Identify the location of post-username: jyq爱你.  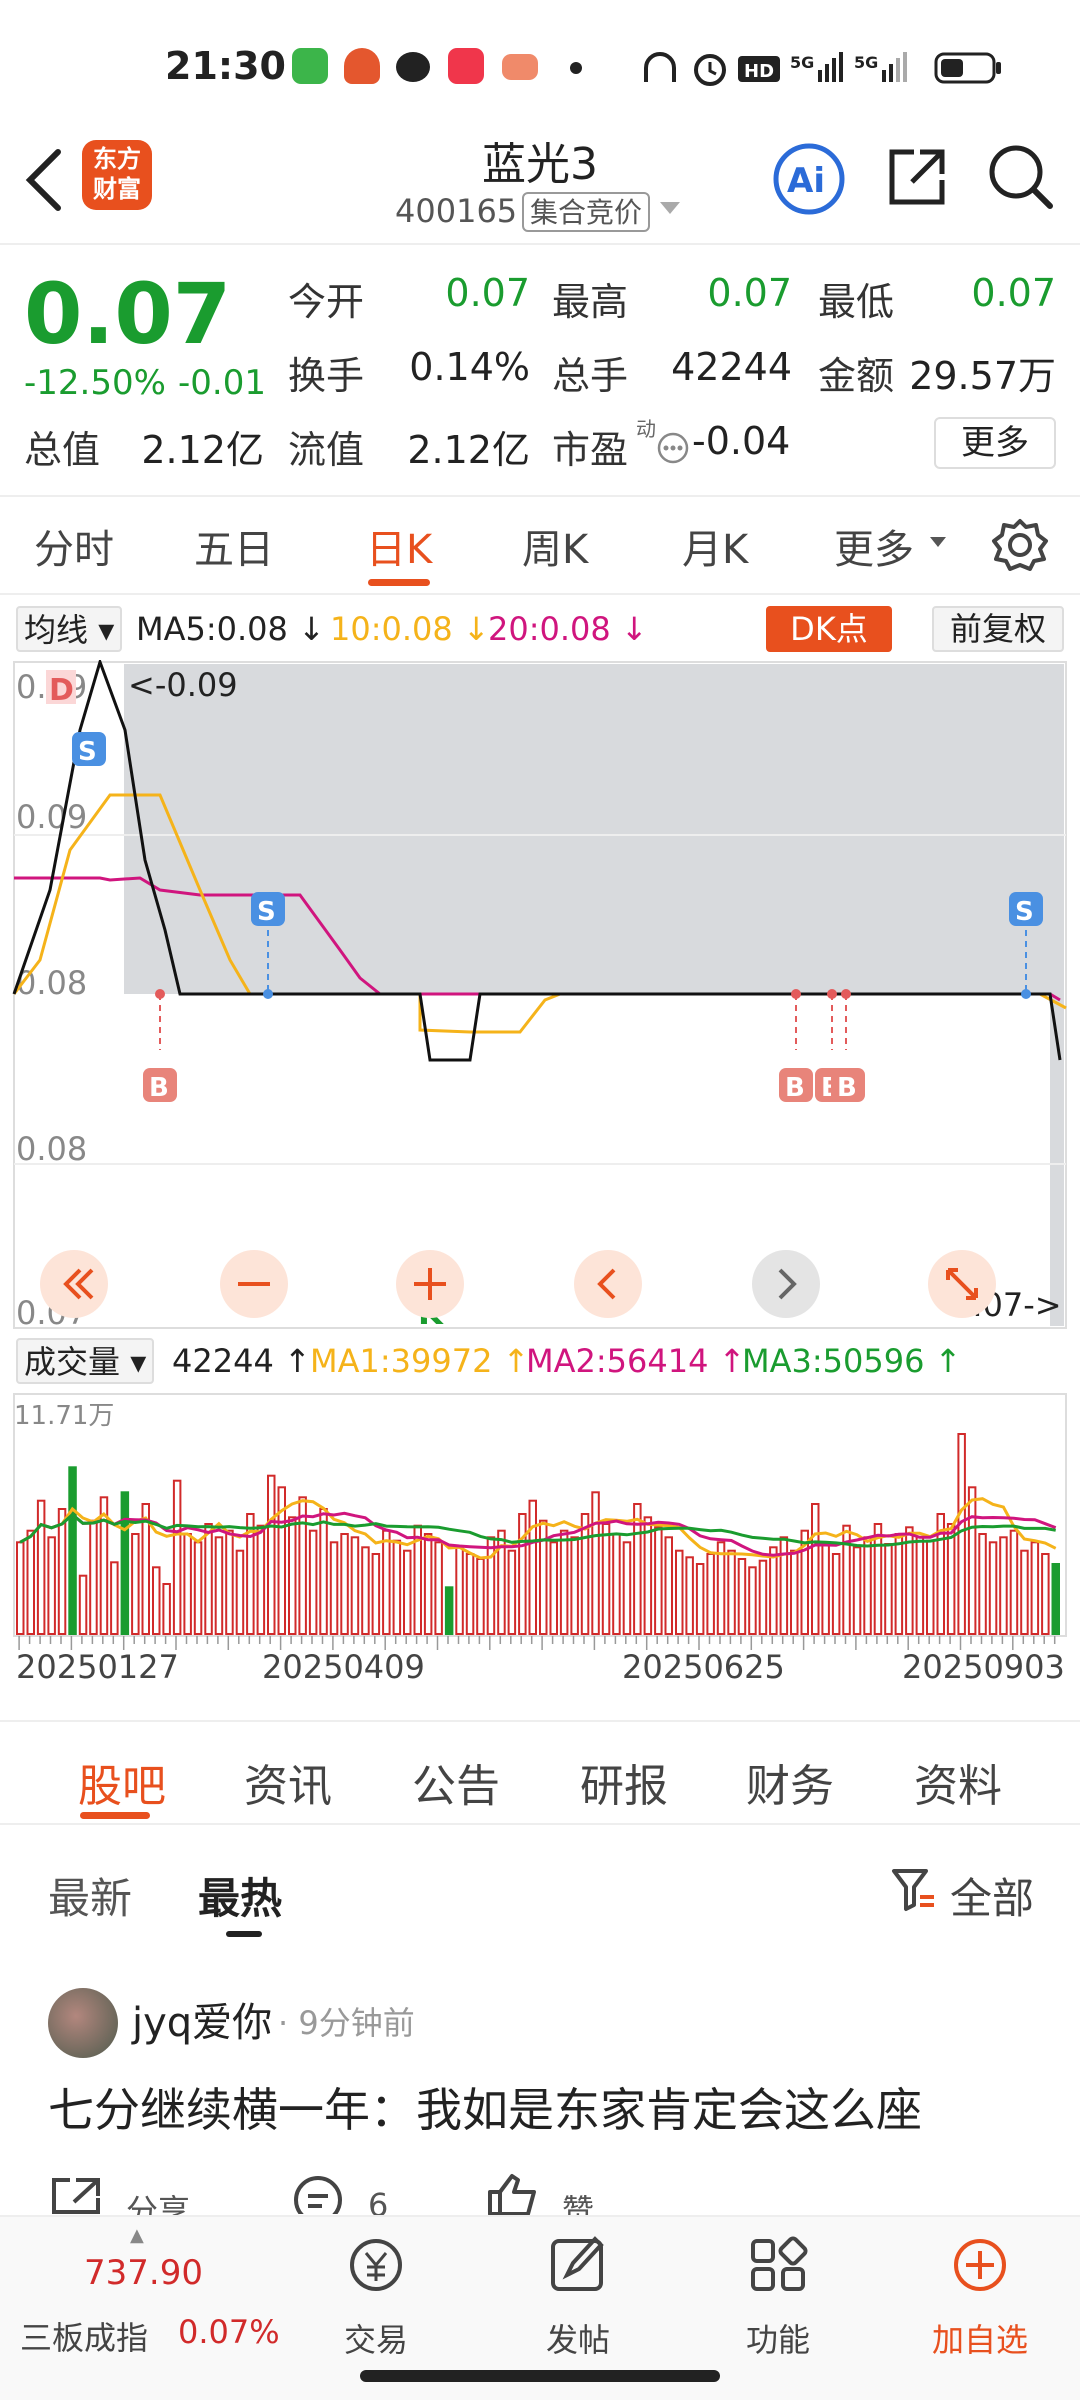
(202, 2019).